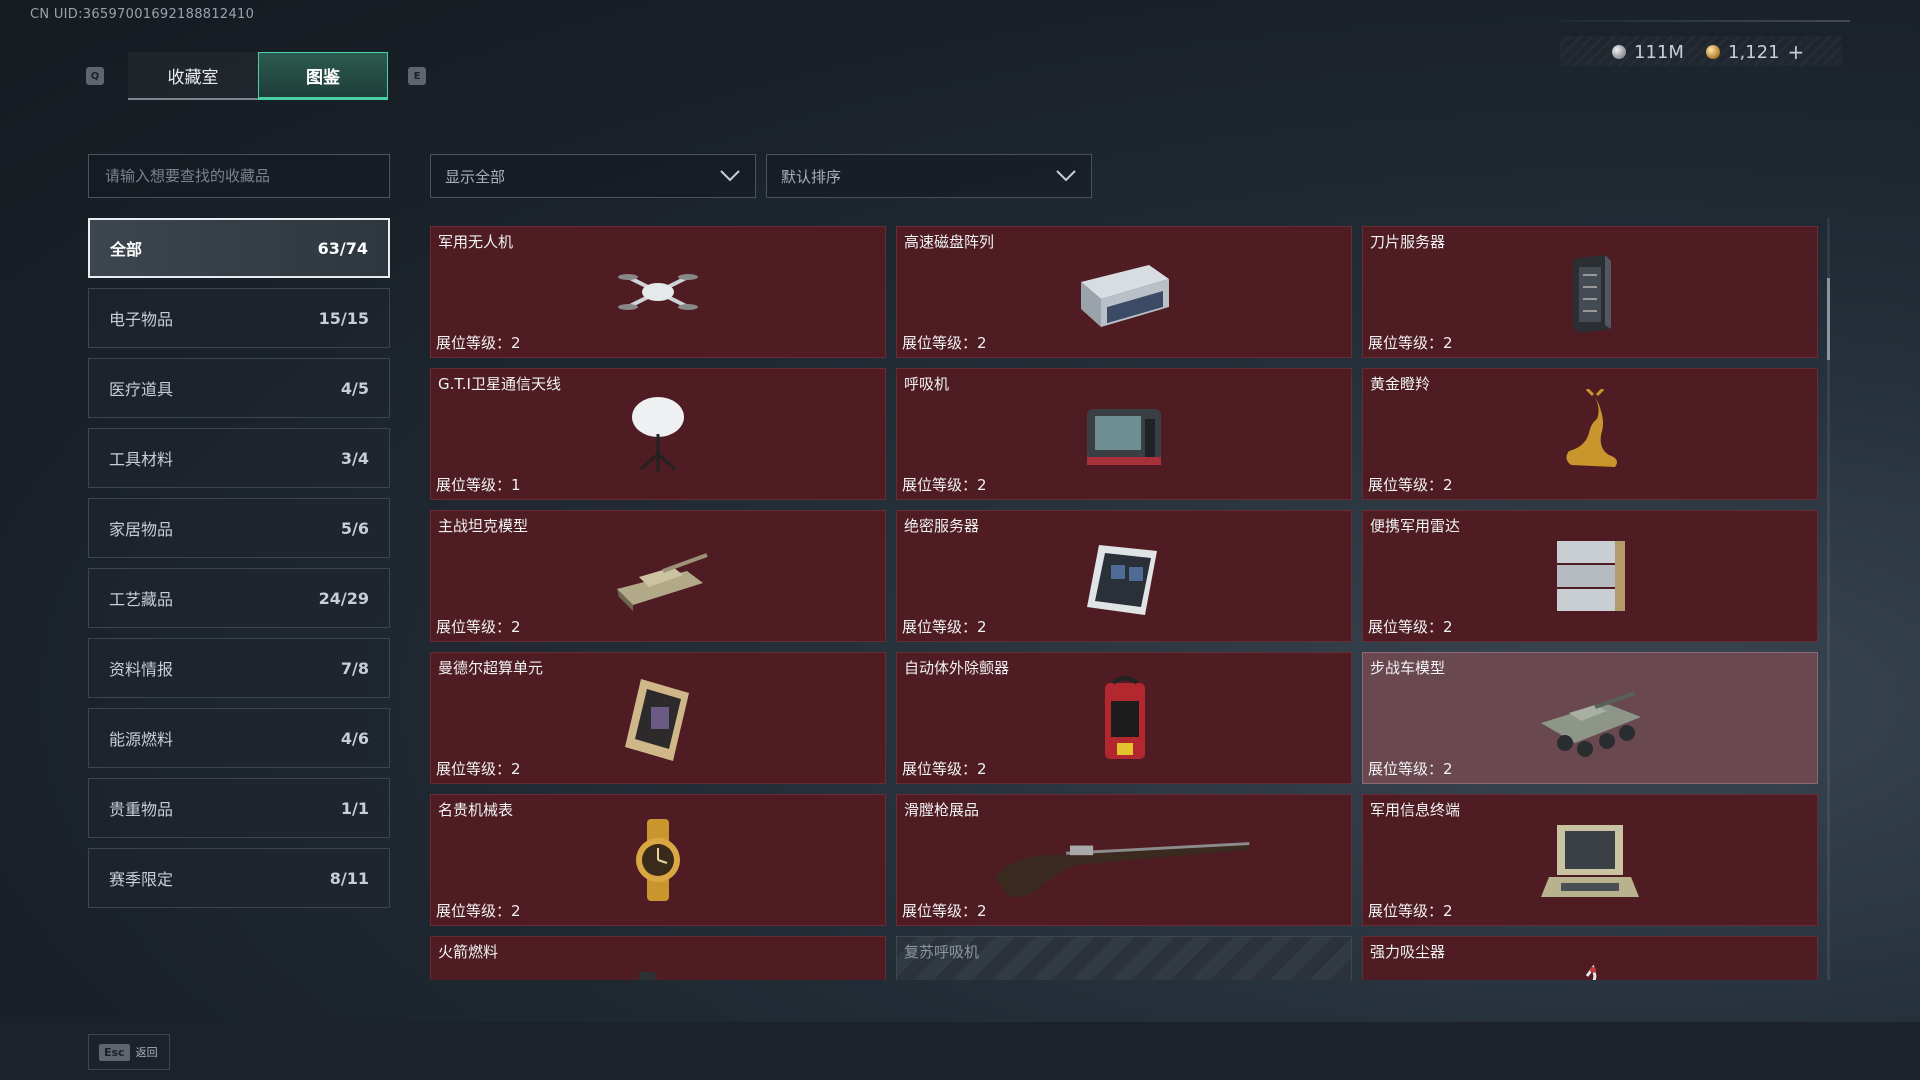 The height and width of the screenshot is (1080, 1920). Describe the element at coordinates (323, 76) in the screenshot. I see `tab-codex: 图鉴` at that location.